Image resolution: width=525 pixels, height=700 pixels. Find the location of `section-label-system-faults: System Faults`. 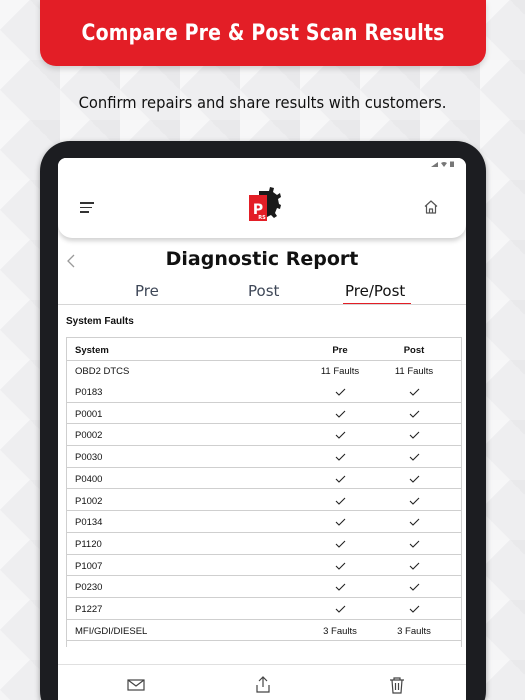

section-label-system-faults: System Faults is located at coordinates (100, 321).